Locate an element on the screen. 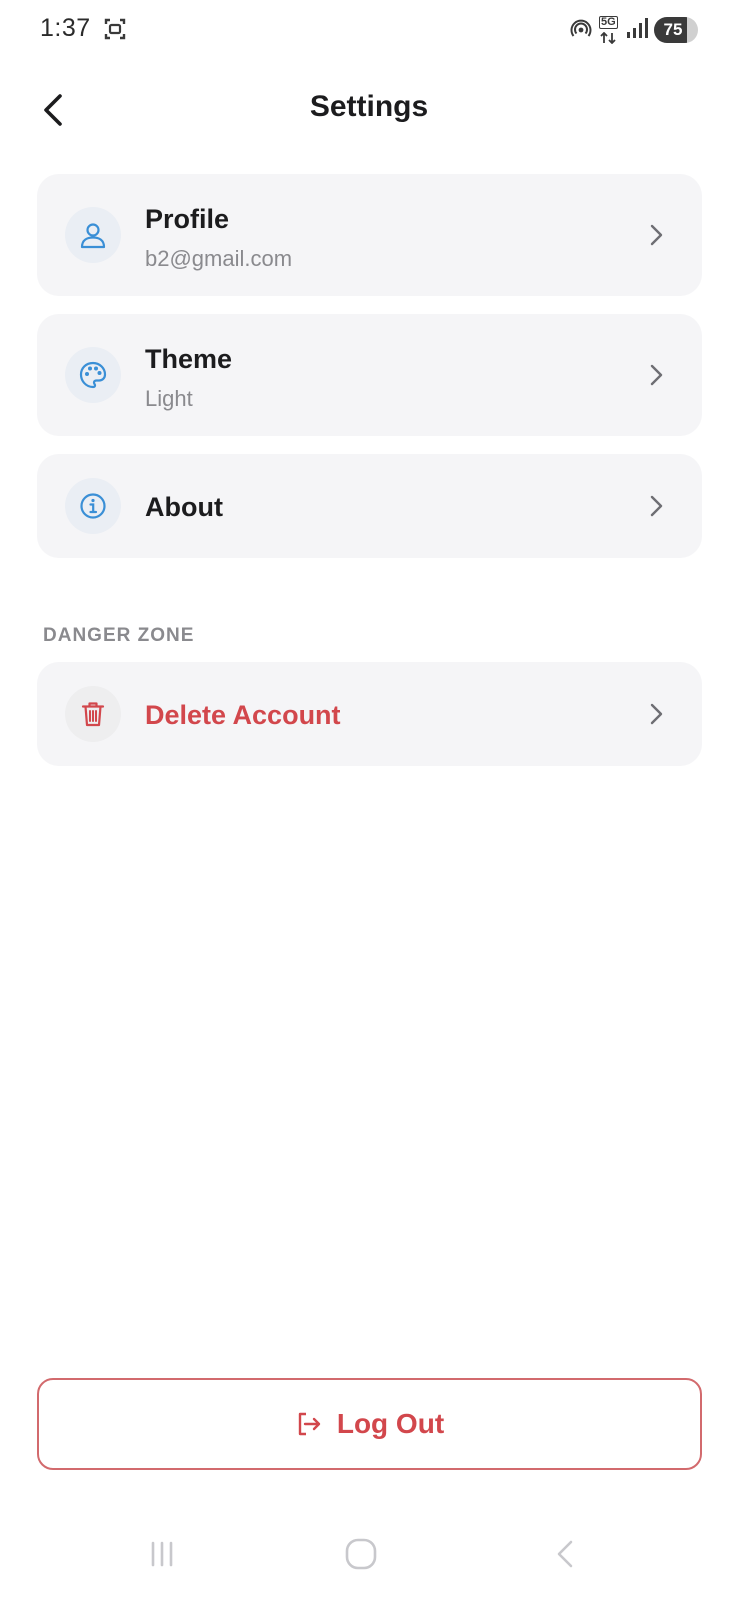 Image resolution: width=738 pixels, height=1600 pixels. battery-level: 75 is located at coordinates (673, 29).